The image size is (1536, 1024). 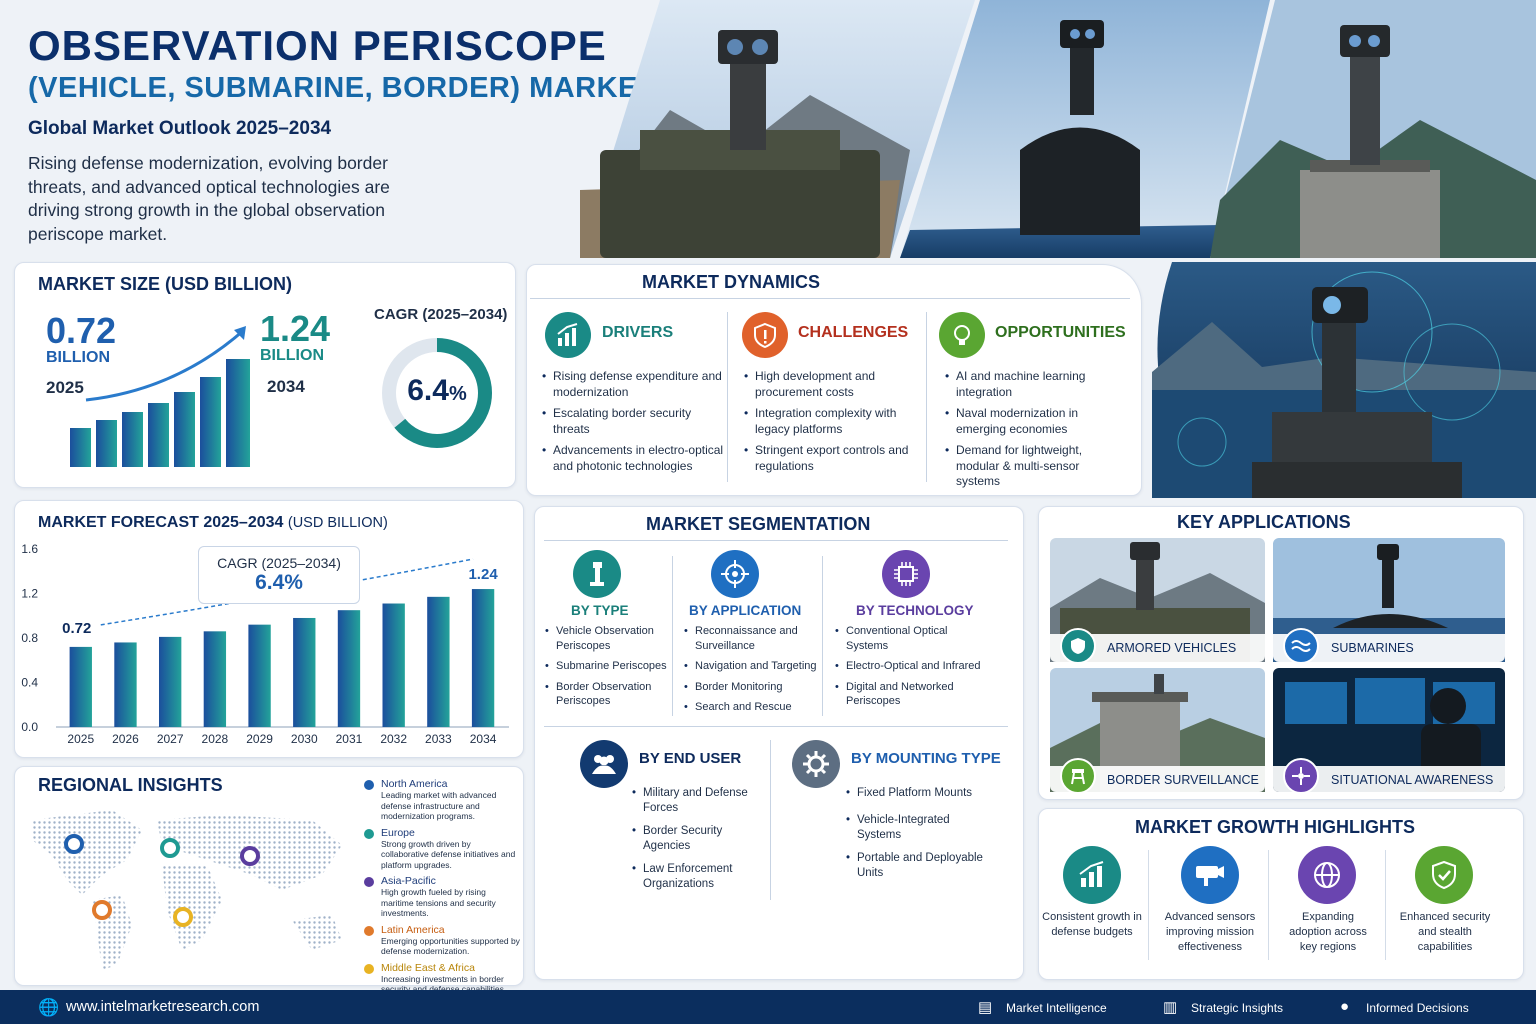 I want to click on opportunities-title: OPPORTUNITIES, so click(x=1060, y=332).